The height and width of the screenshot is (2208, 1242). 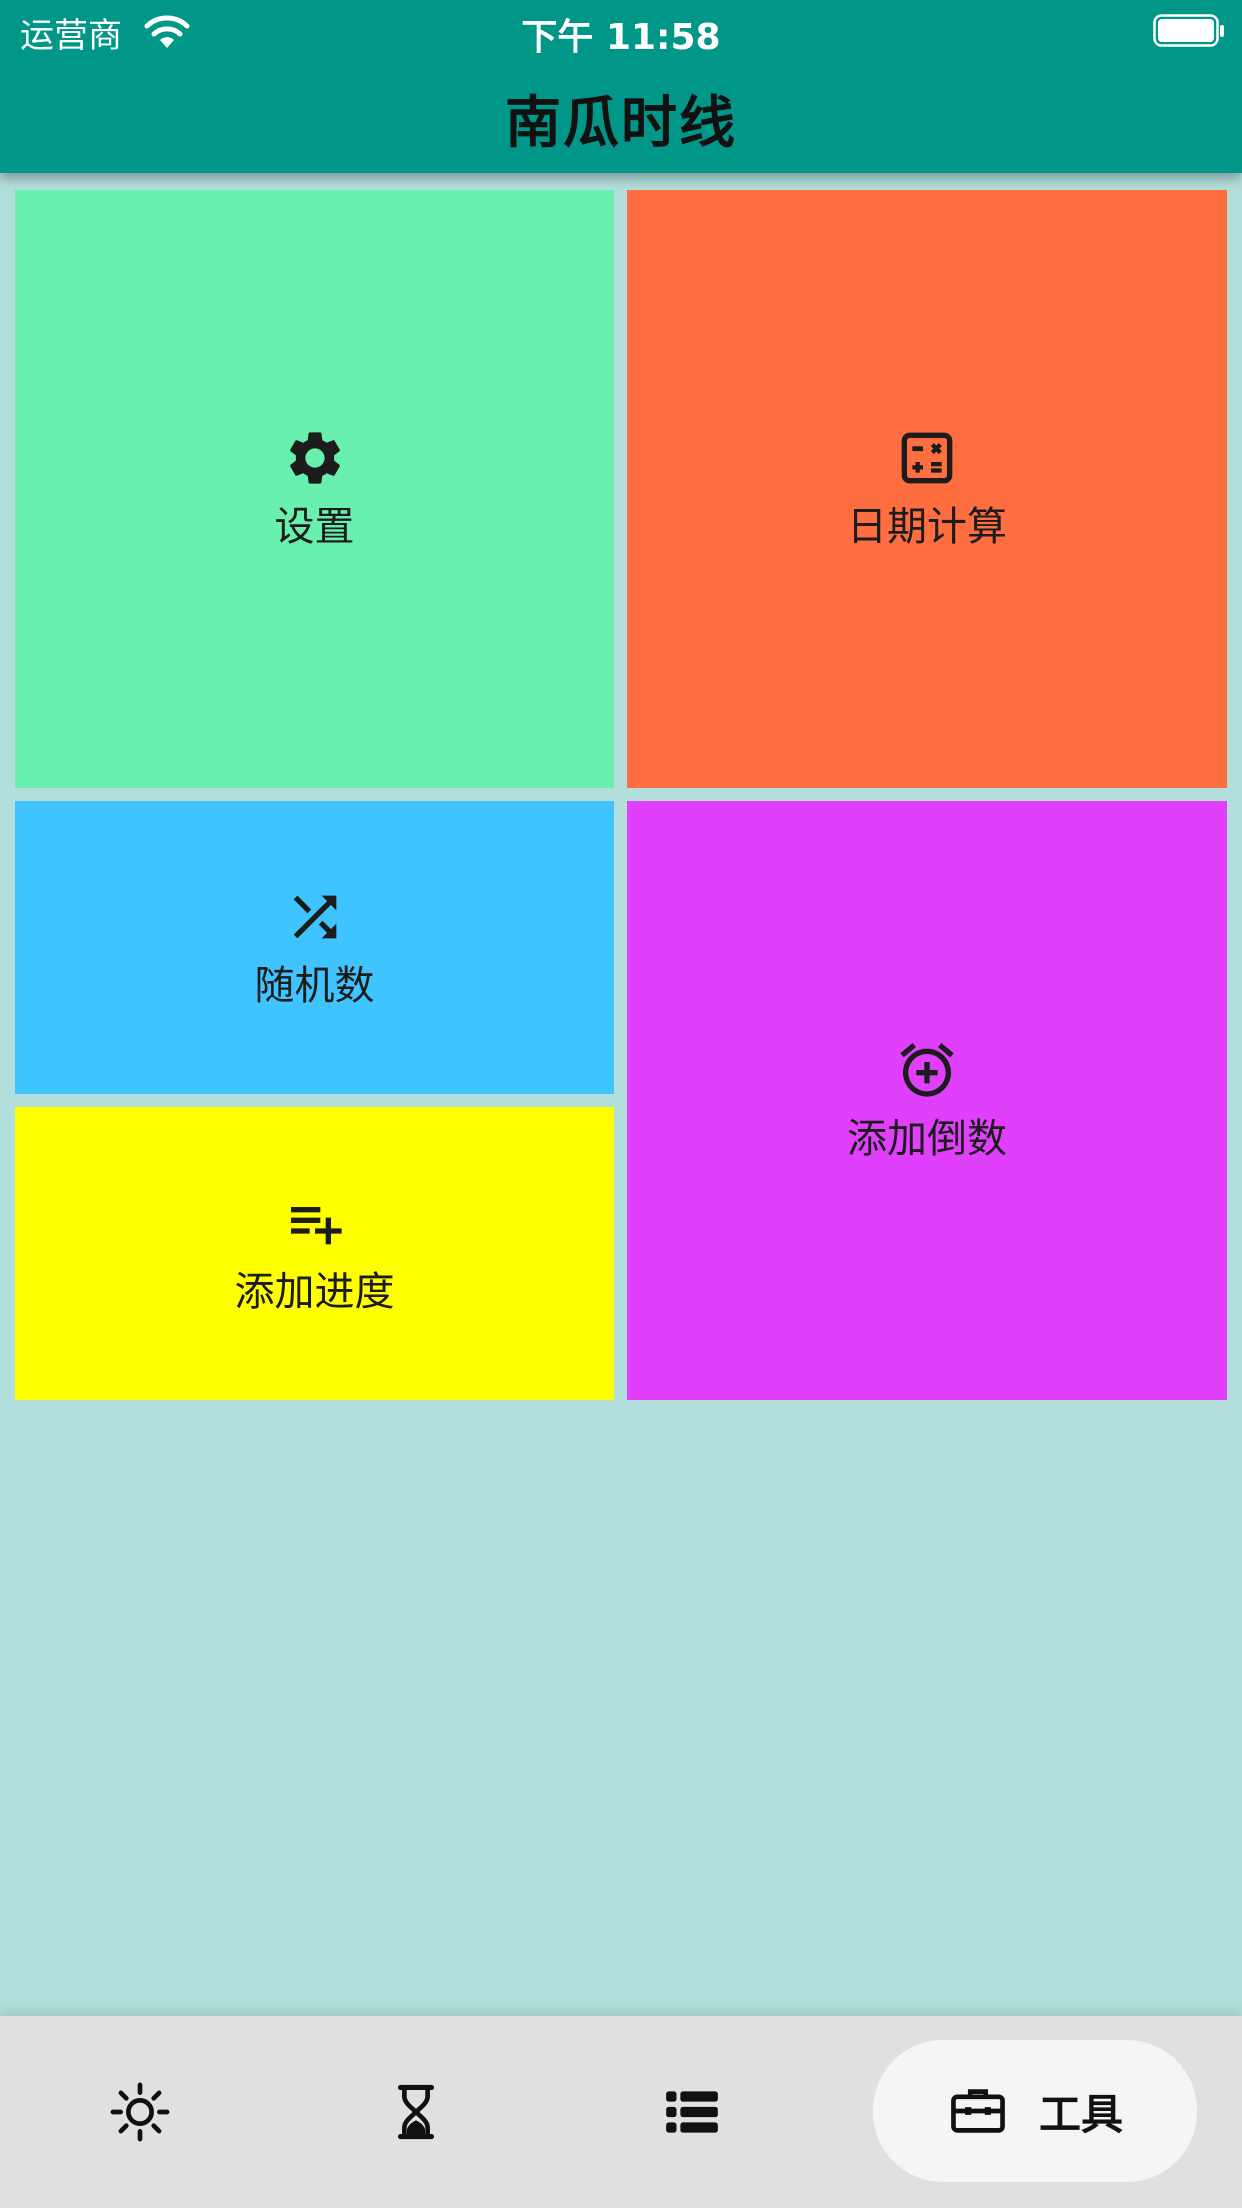 I want to click on alarm-add-icon, so click(x=927, y=1070).